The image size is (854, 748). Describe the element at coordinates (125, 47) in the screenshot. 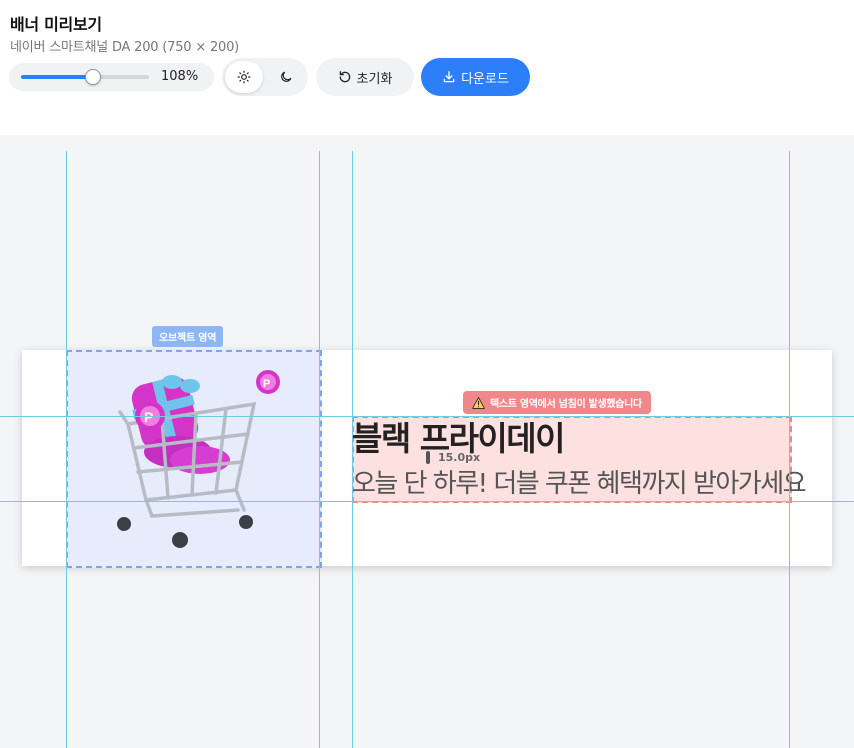

I see `page-subtitle: 네이버 스마트채널 DA 200 (750 × 200)` at that location.